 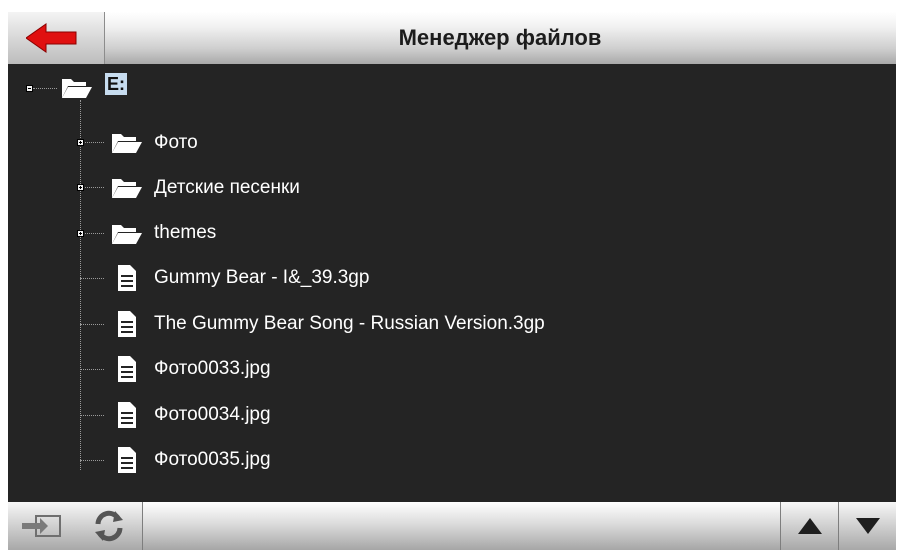 I want to click on scroll-up-button, so click(x=809, y=526).